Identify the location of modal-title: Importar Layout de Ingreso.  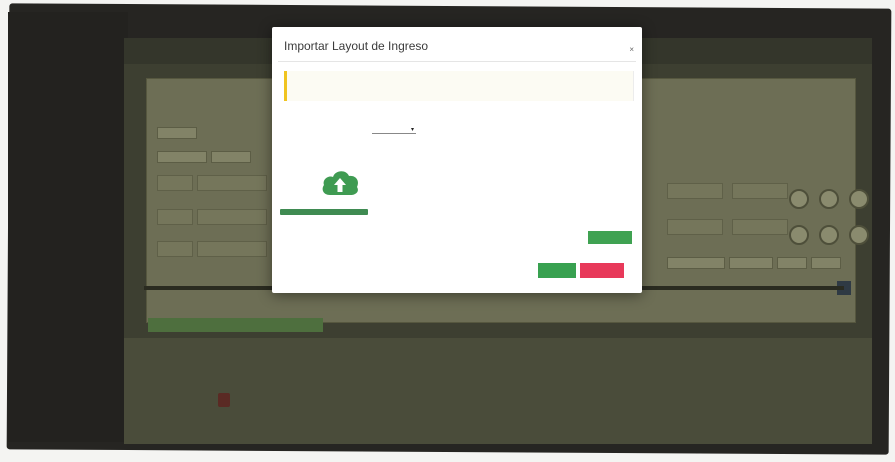
(356, 46).